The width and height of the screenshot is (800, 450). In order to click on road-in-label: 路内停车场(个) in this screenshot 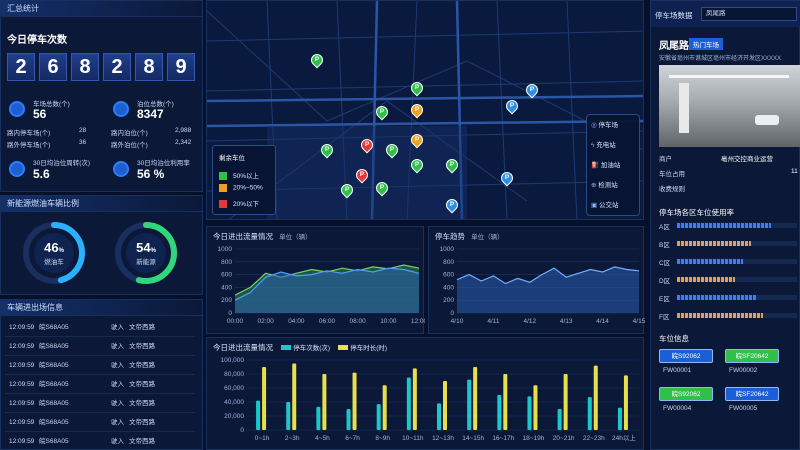, I will do `click(29, 133)`.